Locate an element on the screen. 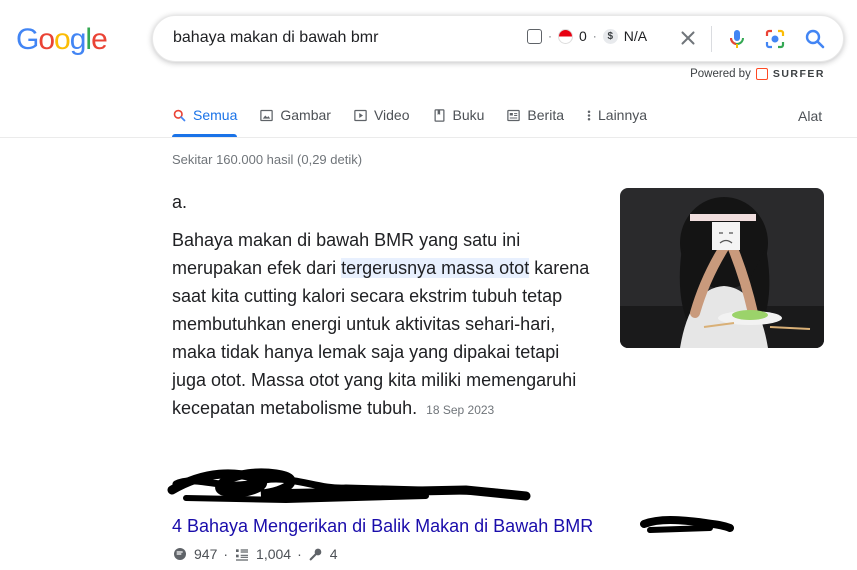 This screenshot has width=857, height=570. tab-label: Lainnya is located at coordinates (623, 115).